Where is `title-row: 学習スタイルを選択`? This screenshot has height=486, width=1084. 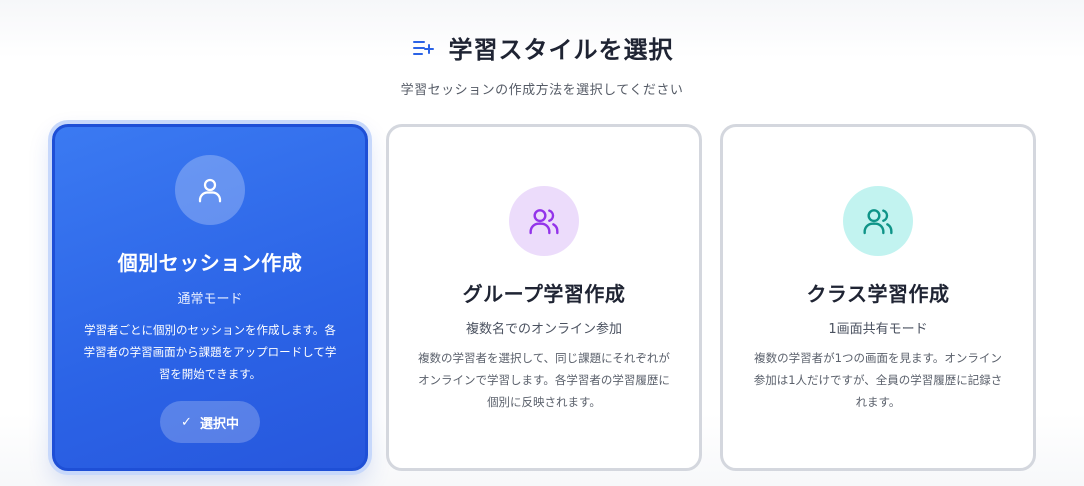 title-row: 学習スタイルを選択 is located at coordinates (542, 47).